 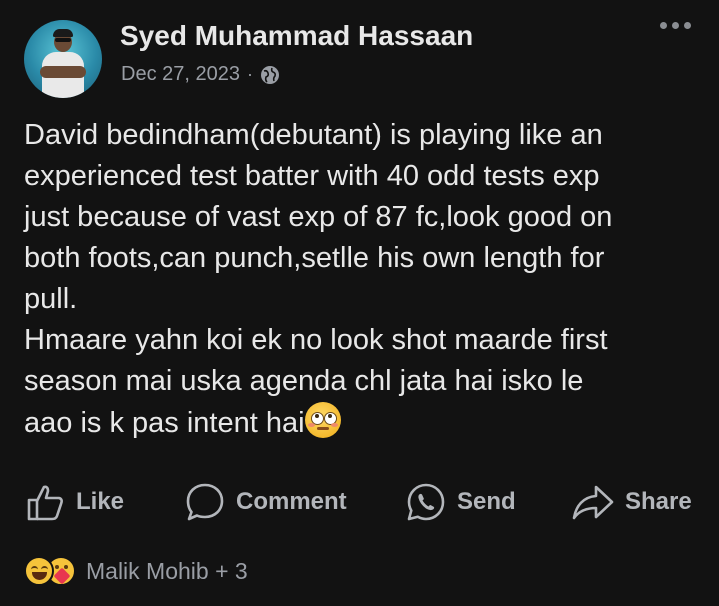 What do you see at coordinates (75, 502) in the screenshot?
I see `like-button: Like` at bounding box center [75, 502].